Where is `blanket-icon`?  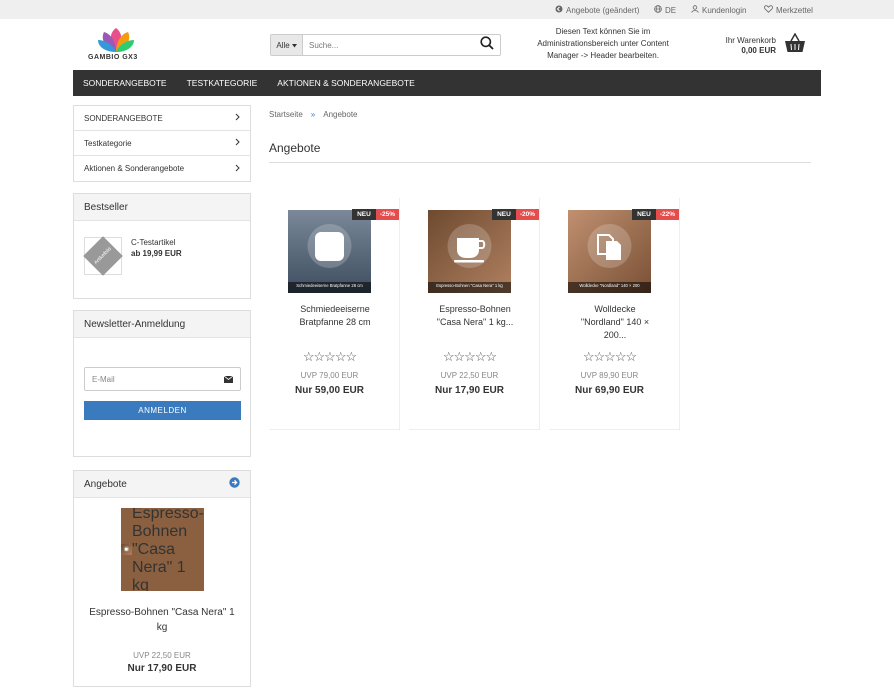 blanket-icon is located at coordinates (609, 251).